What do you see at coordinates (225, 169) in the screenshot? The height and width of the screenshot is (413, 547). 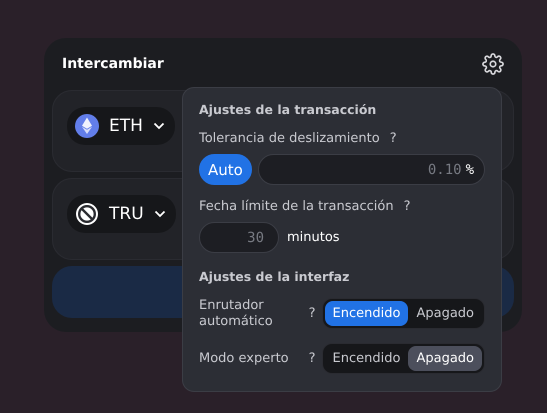 I see `auto-button: Auto` at bounding box center [225, 169].